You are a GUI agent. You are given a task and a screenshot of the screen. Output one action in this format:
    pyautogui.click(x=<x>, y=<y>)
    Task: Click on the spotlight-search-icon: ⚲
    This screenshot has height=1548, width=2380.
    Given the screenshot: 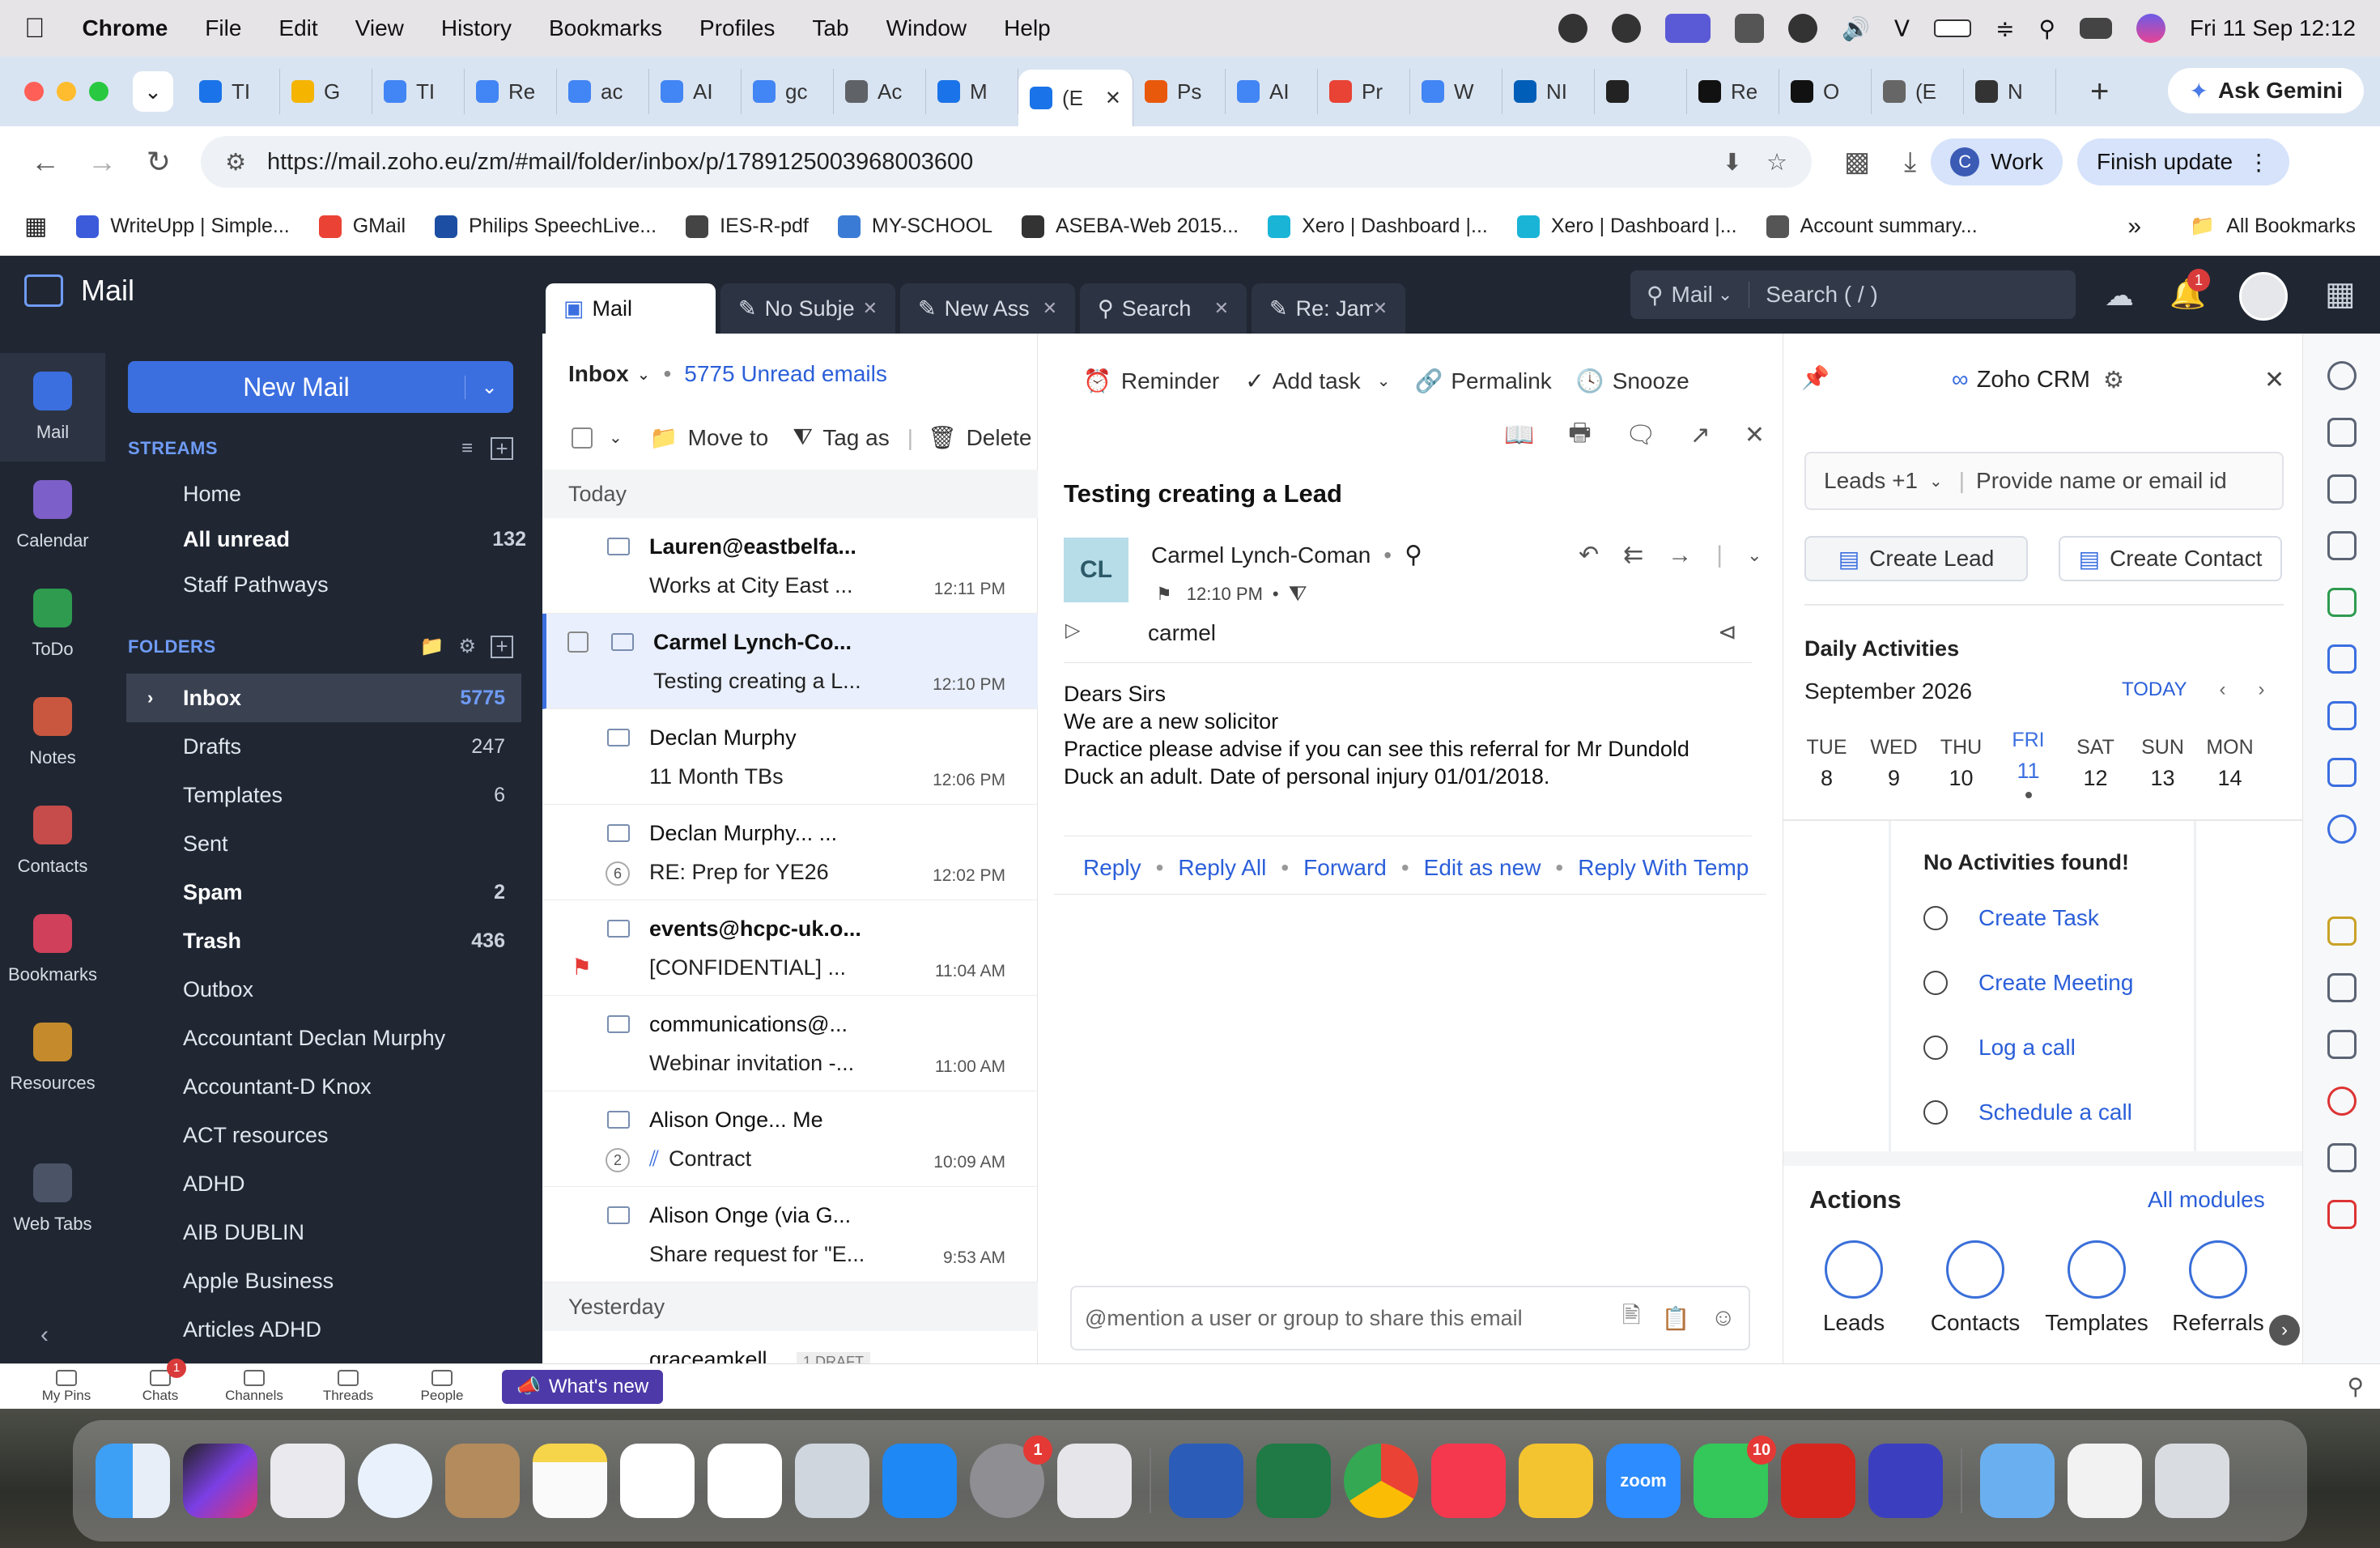 What is the action you would take?
    pyautogui.click(x=2048, y=29)
    